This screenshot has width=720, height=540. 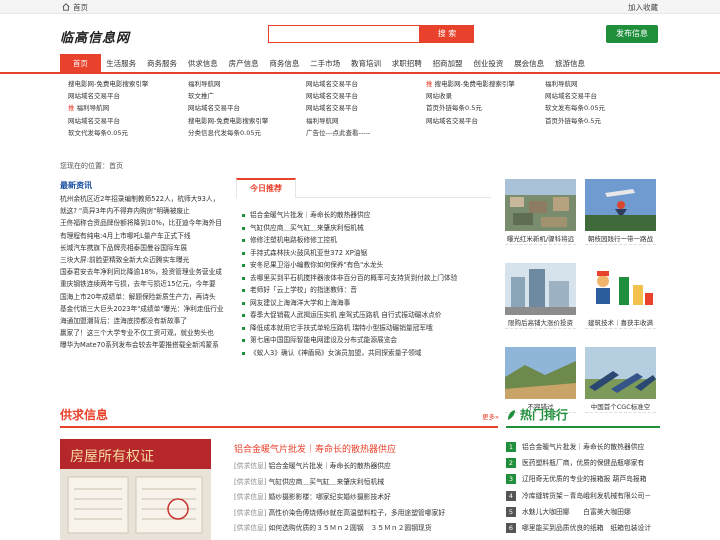 I want to click on ad-link-text: 福利导航网, so click(x=561, y=84).